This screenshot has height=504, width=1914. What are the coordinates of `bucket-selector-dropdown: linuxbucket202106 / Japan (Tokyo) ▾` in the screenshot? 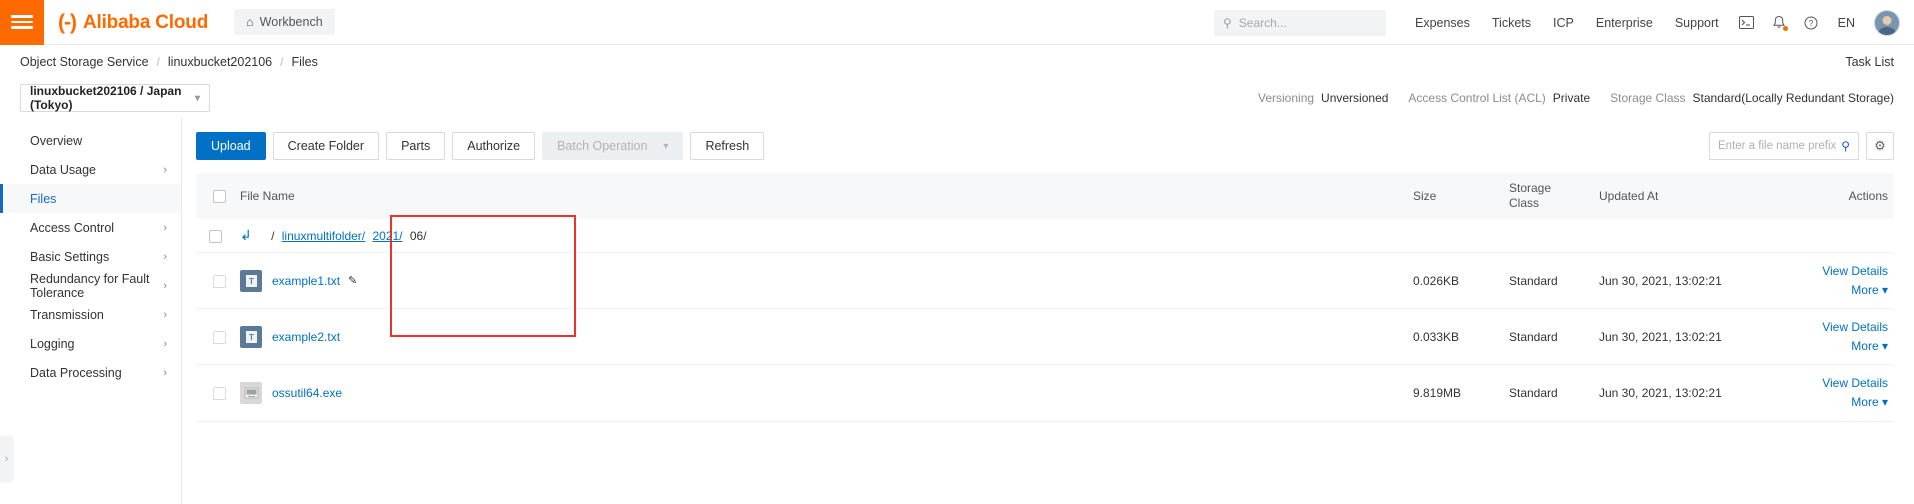 It's located at (115, 98).